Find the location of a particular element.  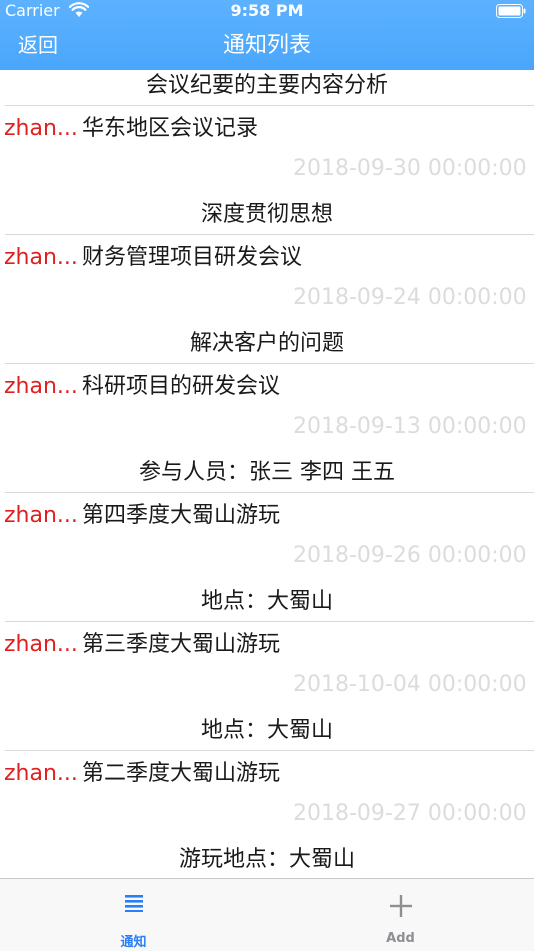

notice-summary: 深度贯彻思想 is located at coordinates (266, 214).